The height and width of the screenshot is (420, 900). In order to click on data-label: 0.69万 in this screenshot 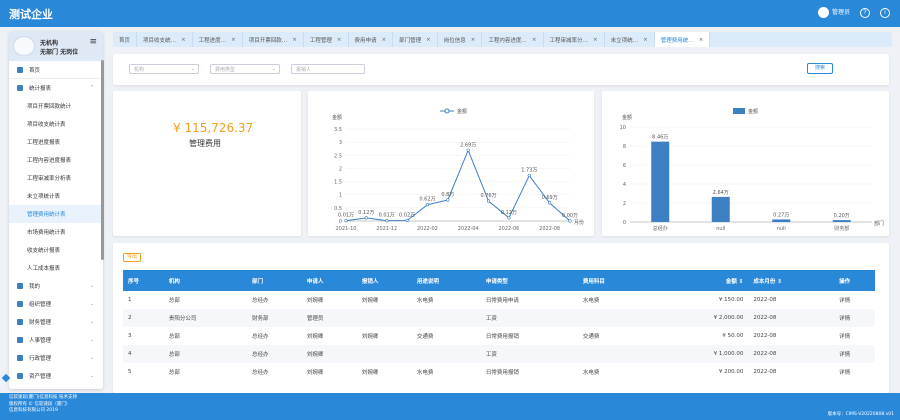, I will do `click(550, 198)`.